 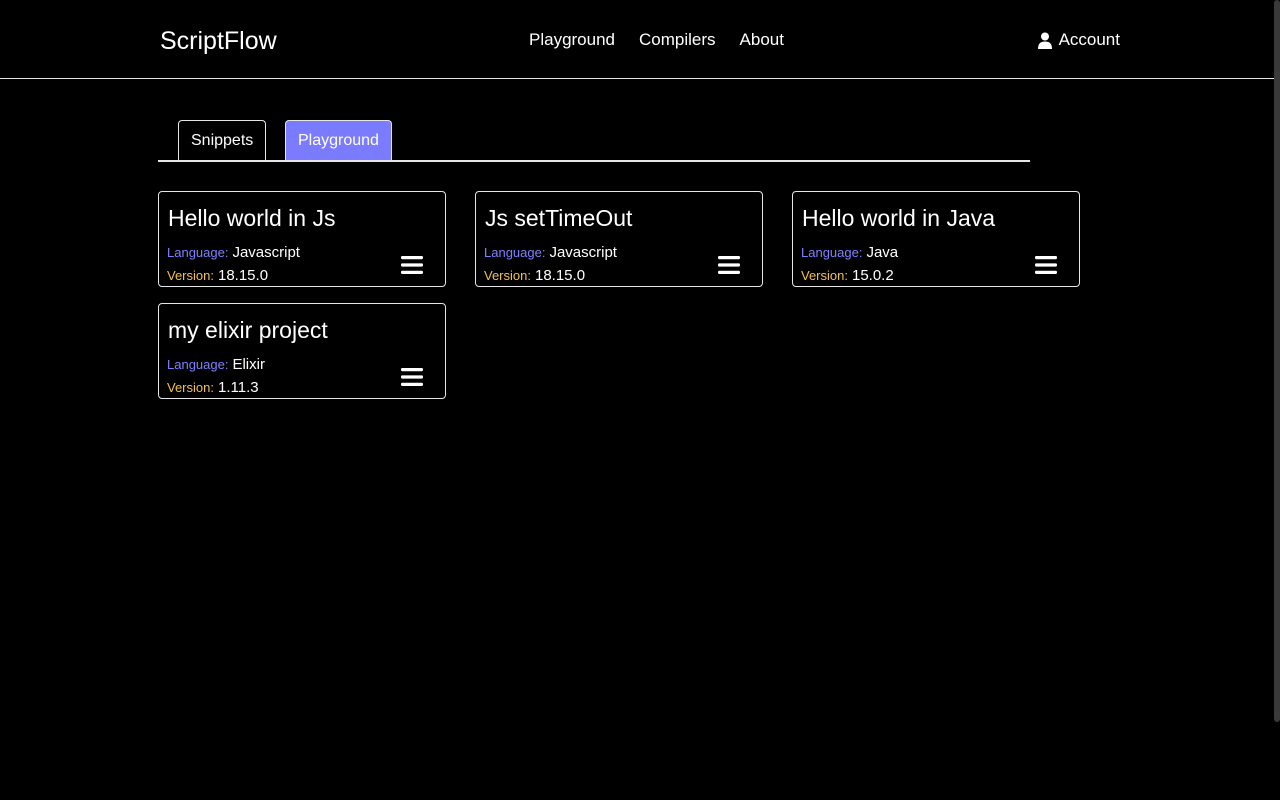 I want to click on account-button: Account, so click(x=1078, y=40).